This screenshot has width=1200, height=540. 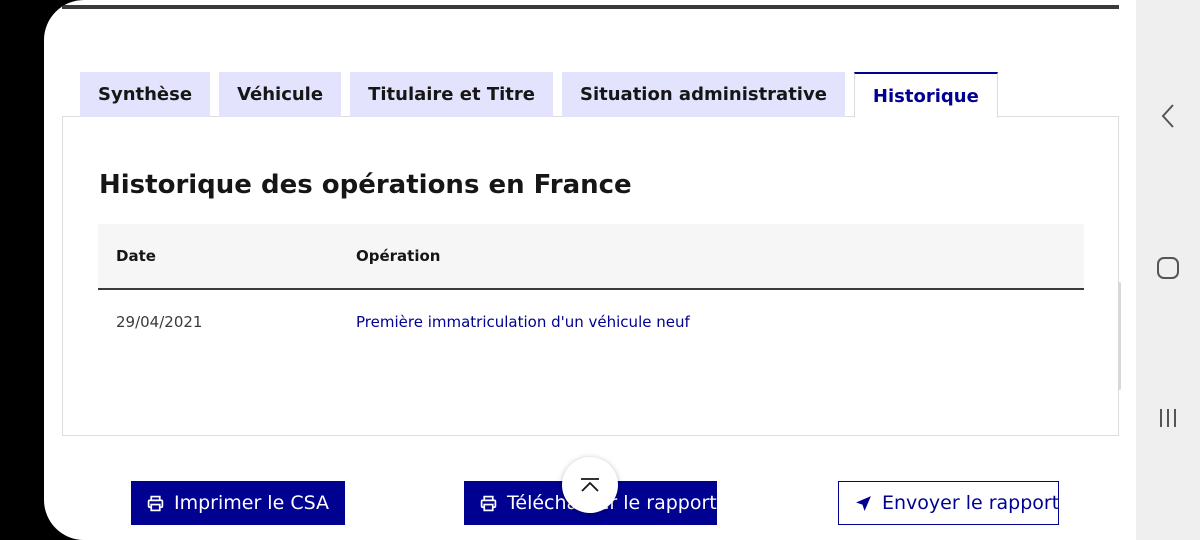 I want to click on nav-recent-apps-button, so click(x=1168, y=418).